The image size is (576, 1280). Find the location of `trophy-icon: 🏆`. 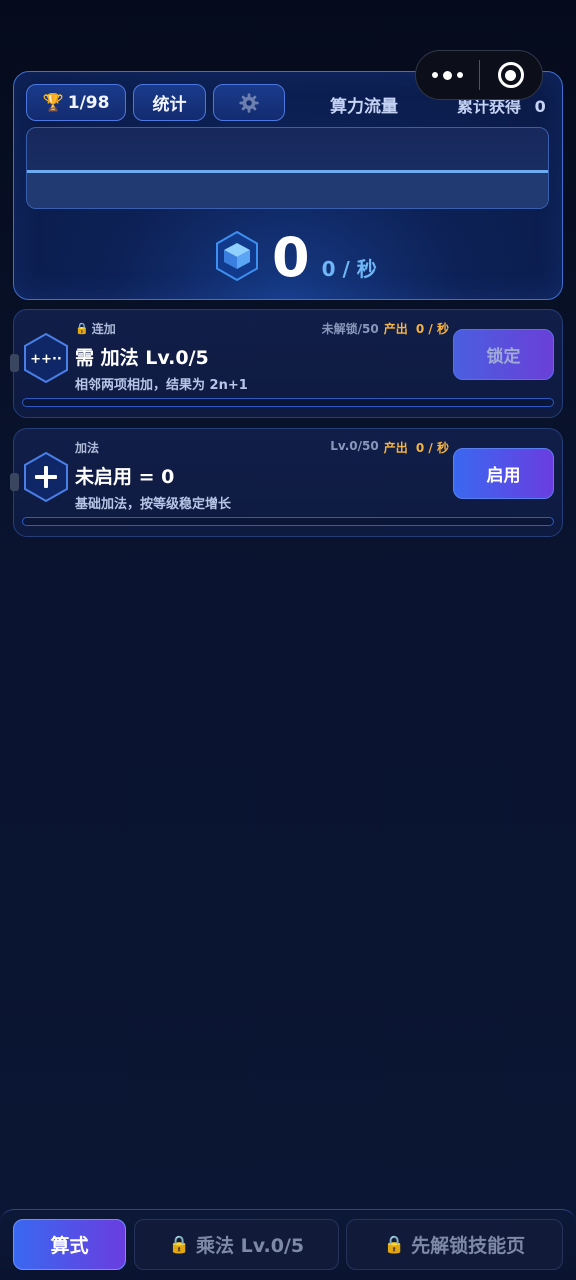

trophy-icon: 🏆 is located at coordinates (53, 102).